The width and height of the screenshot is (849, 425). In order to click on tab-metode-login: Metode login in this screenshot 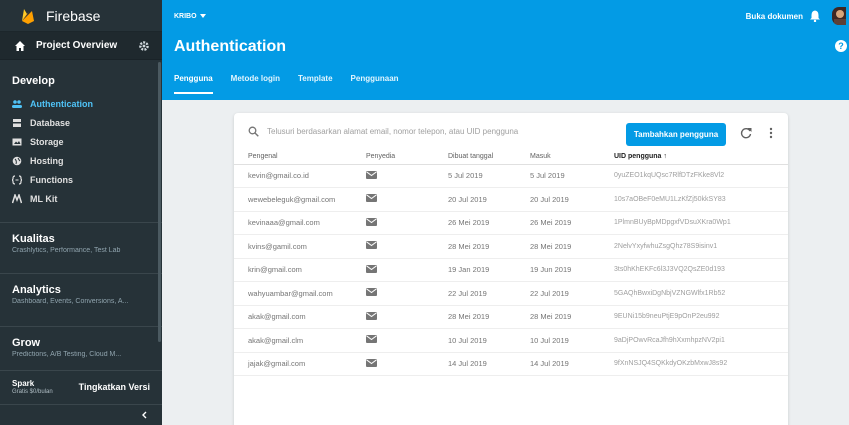, I will do `click(255, 84)`.